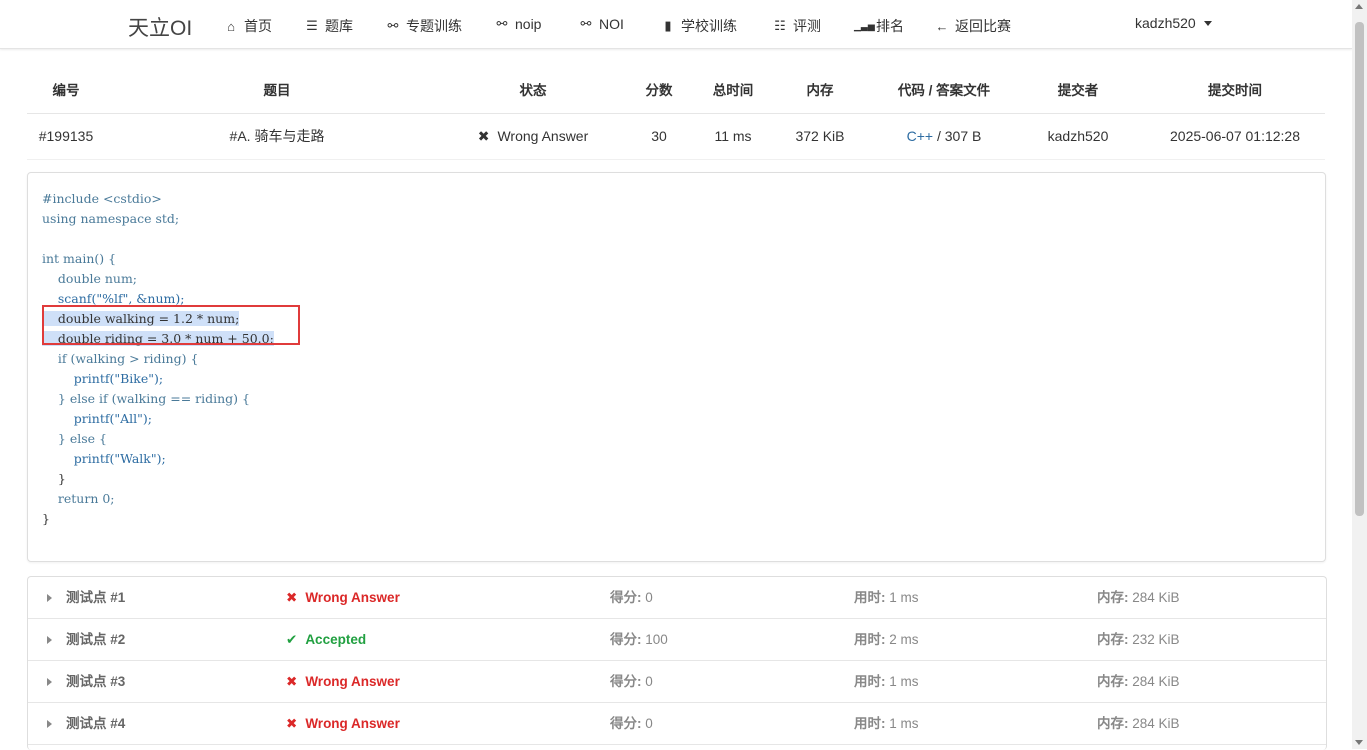 The width and height of the screenshot is (1367, 750). What do you see at coordinates (920, 136) in the screenshot?
I see `language-link: C++` at bounding box center [920, 136].